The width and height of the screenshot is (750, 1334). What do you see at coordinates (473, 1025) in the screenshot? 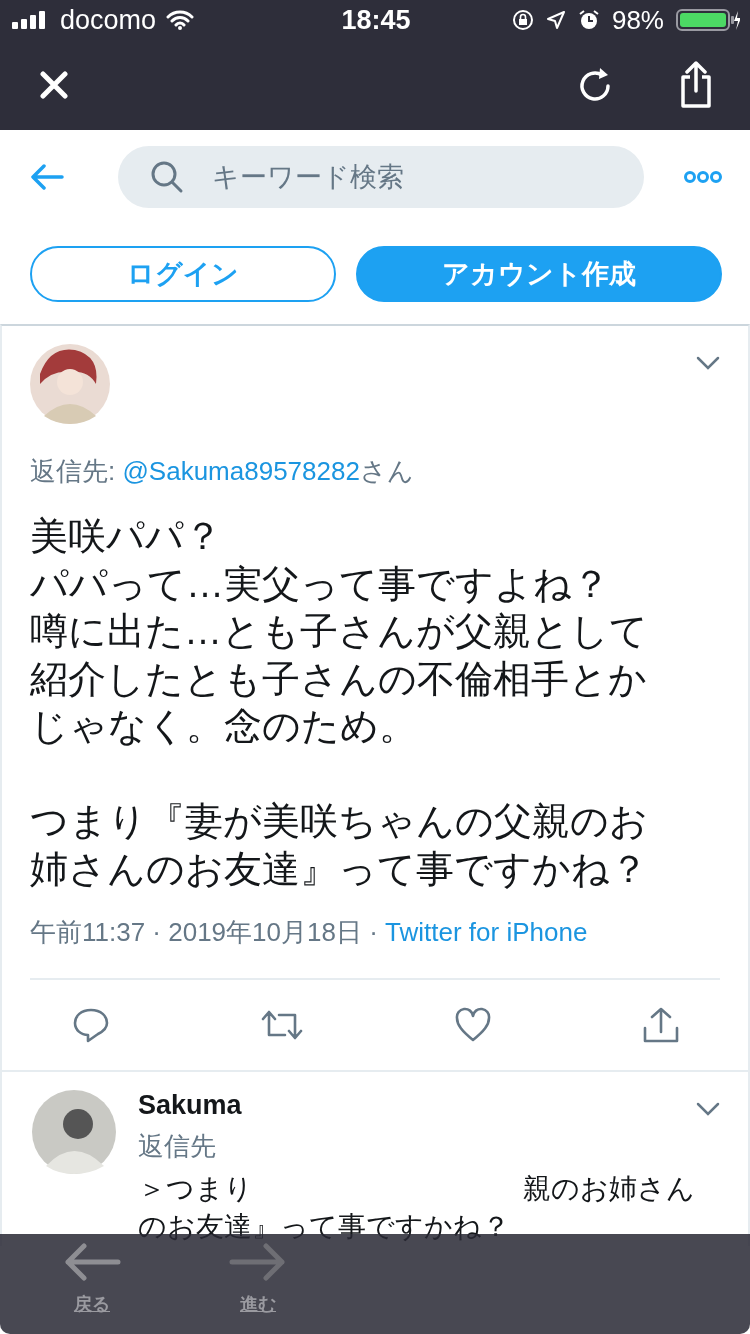
I see `heart-icon` at bounding box center [473, 1025].